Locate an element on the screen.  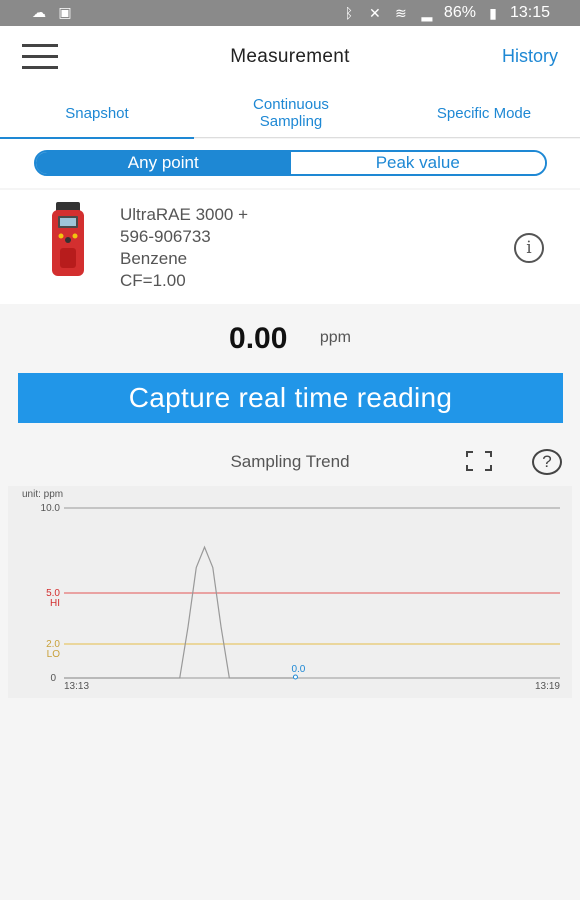
capture-mode-toggle: Any point Peak value is located at coordinates (290, 163).